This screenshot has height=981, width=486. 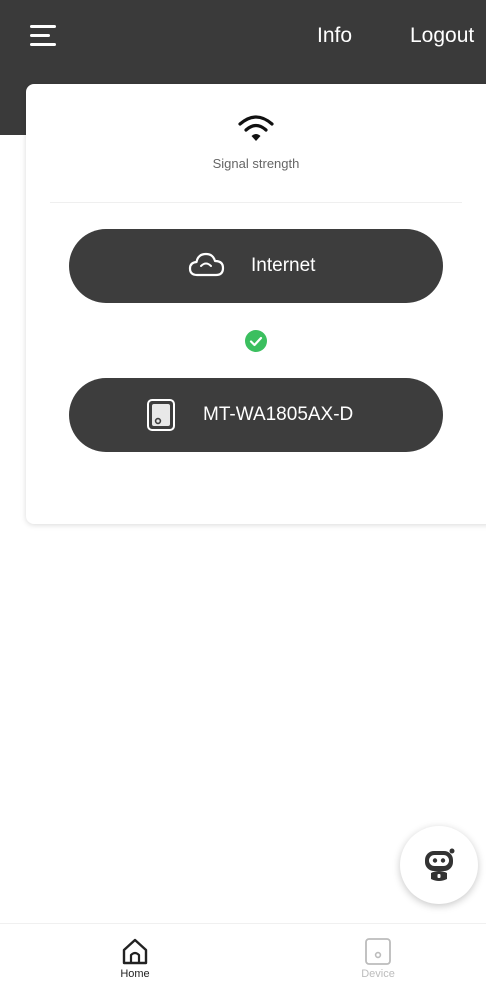 What do you see at coordinates (256, 202) in the screenshot?
I see `divider` at bounding box center [256, 202].